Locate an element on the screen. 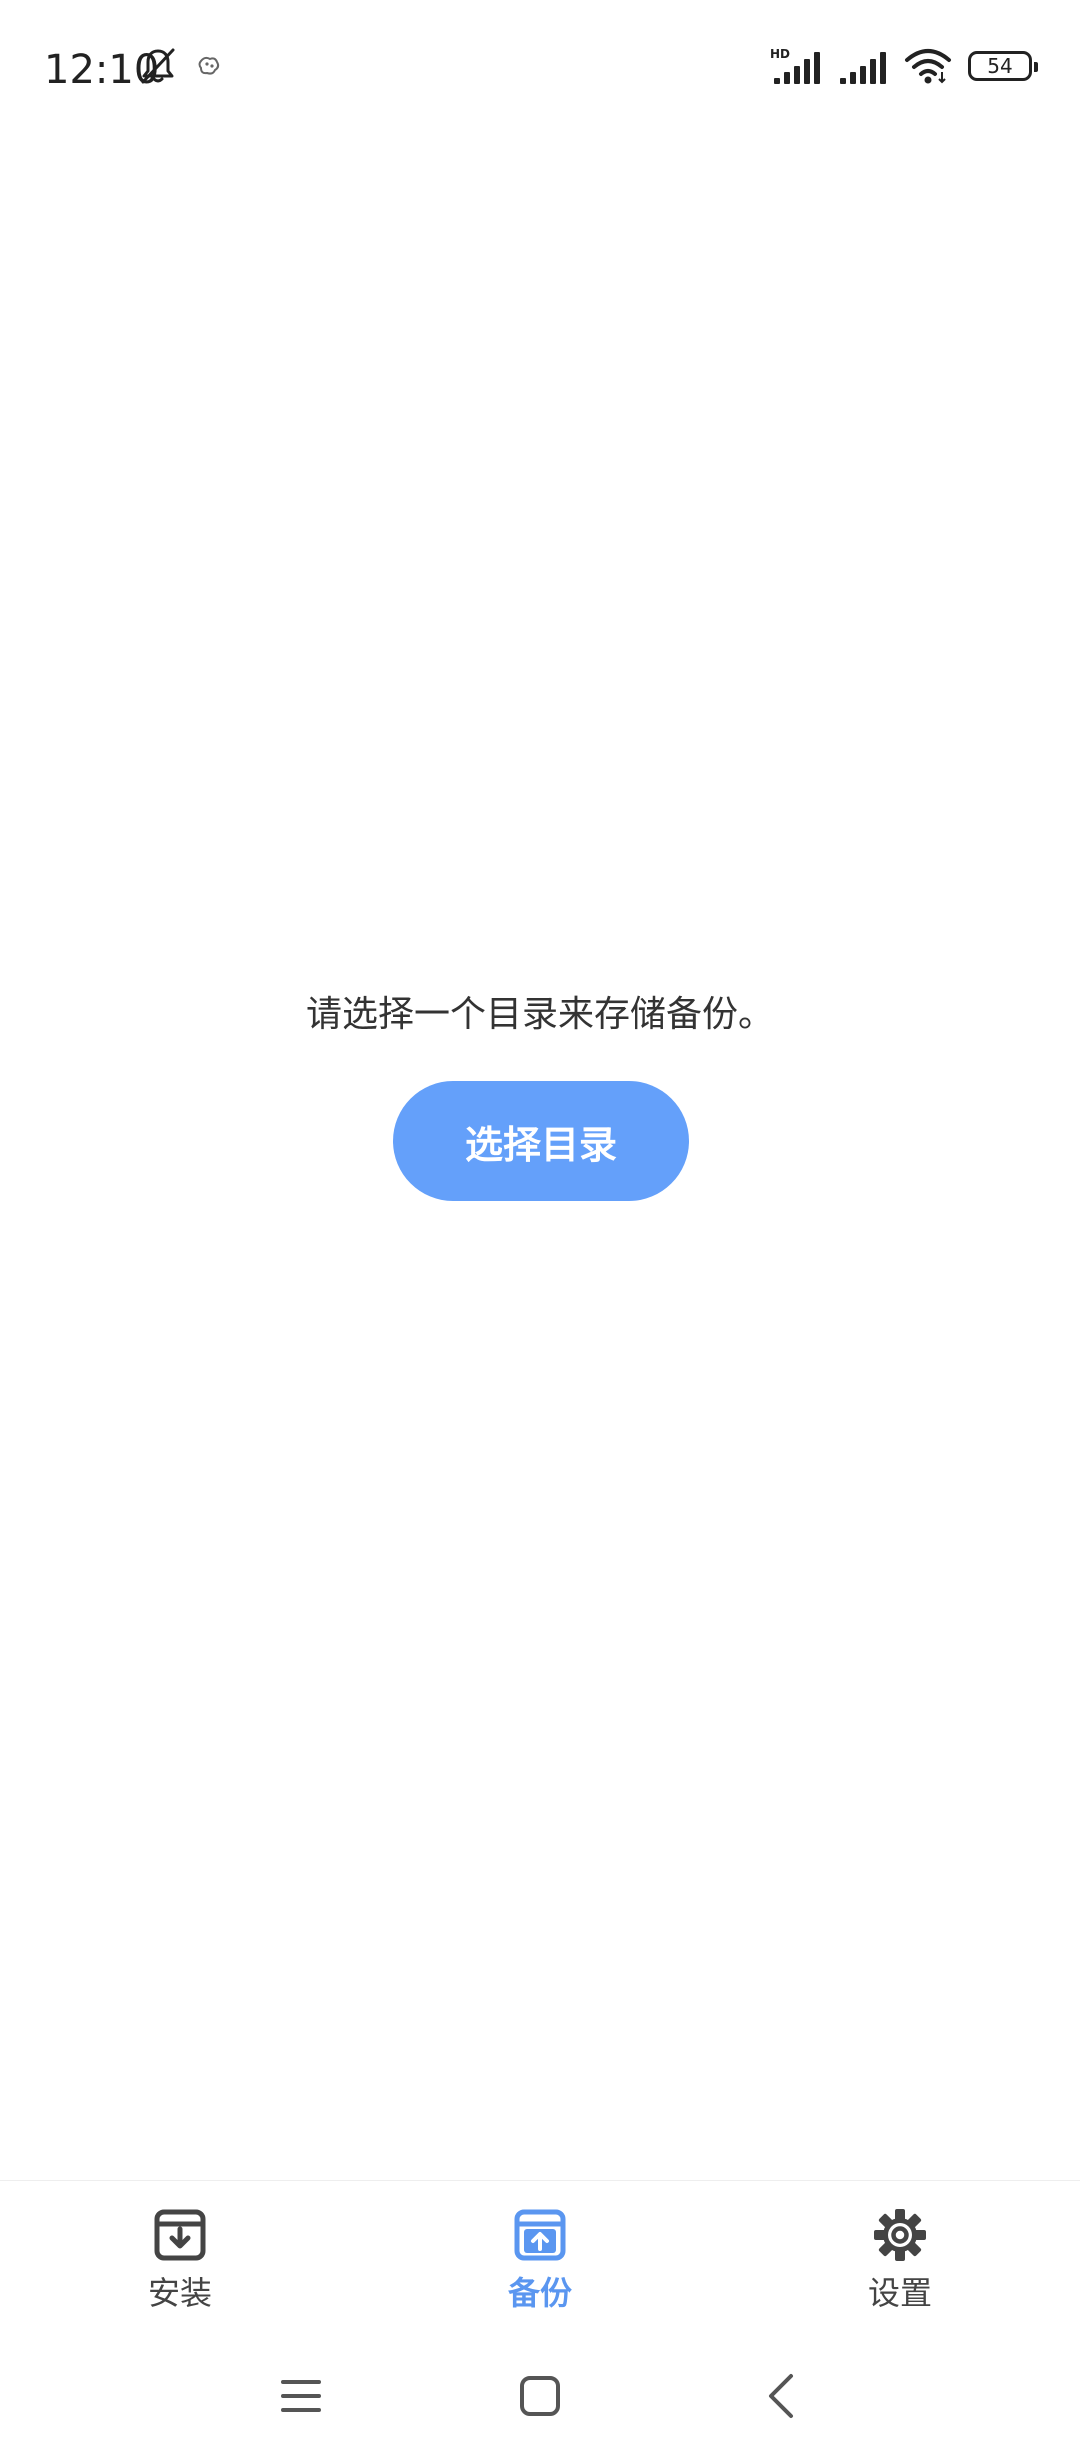 The width and height of the screenshot is (1080, 2460). nav-item-backup: 备份 is located at coordinates (540, 2256).